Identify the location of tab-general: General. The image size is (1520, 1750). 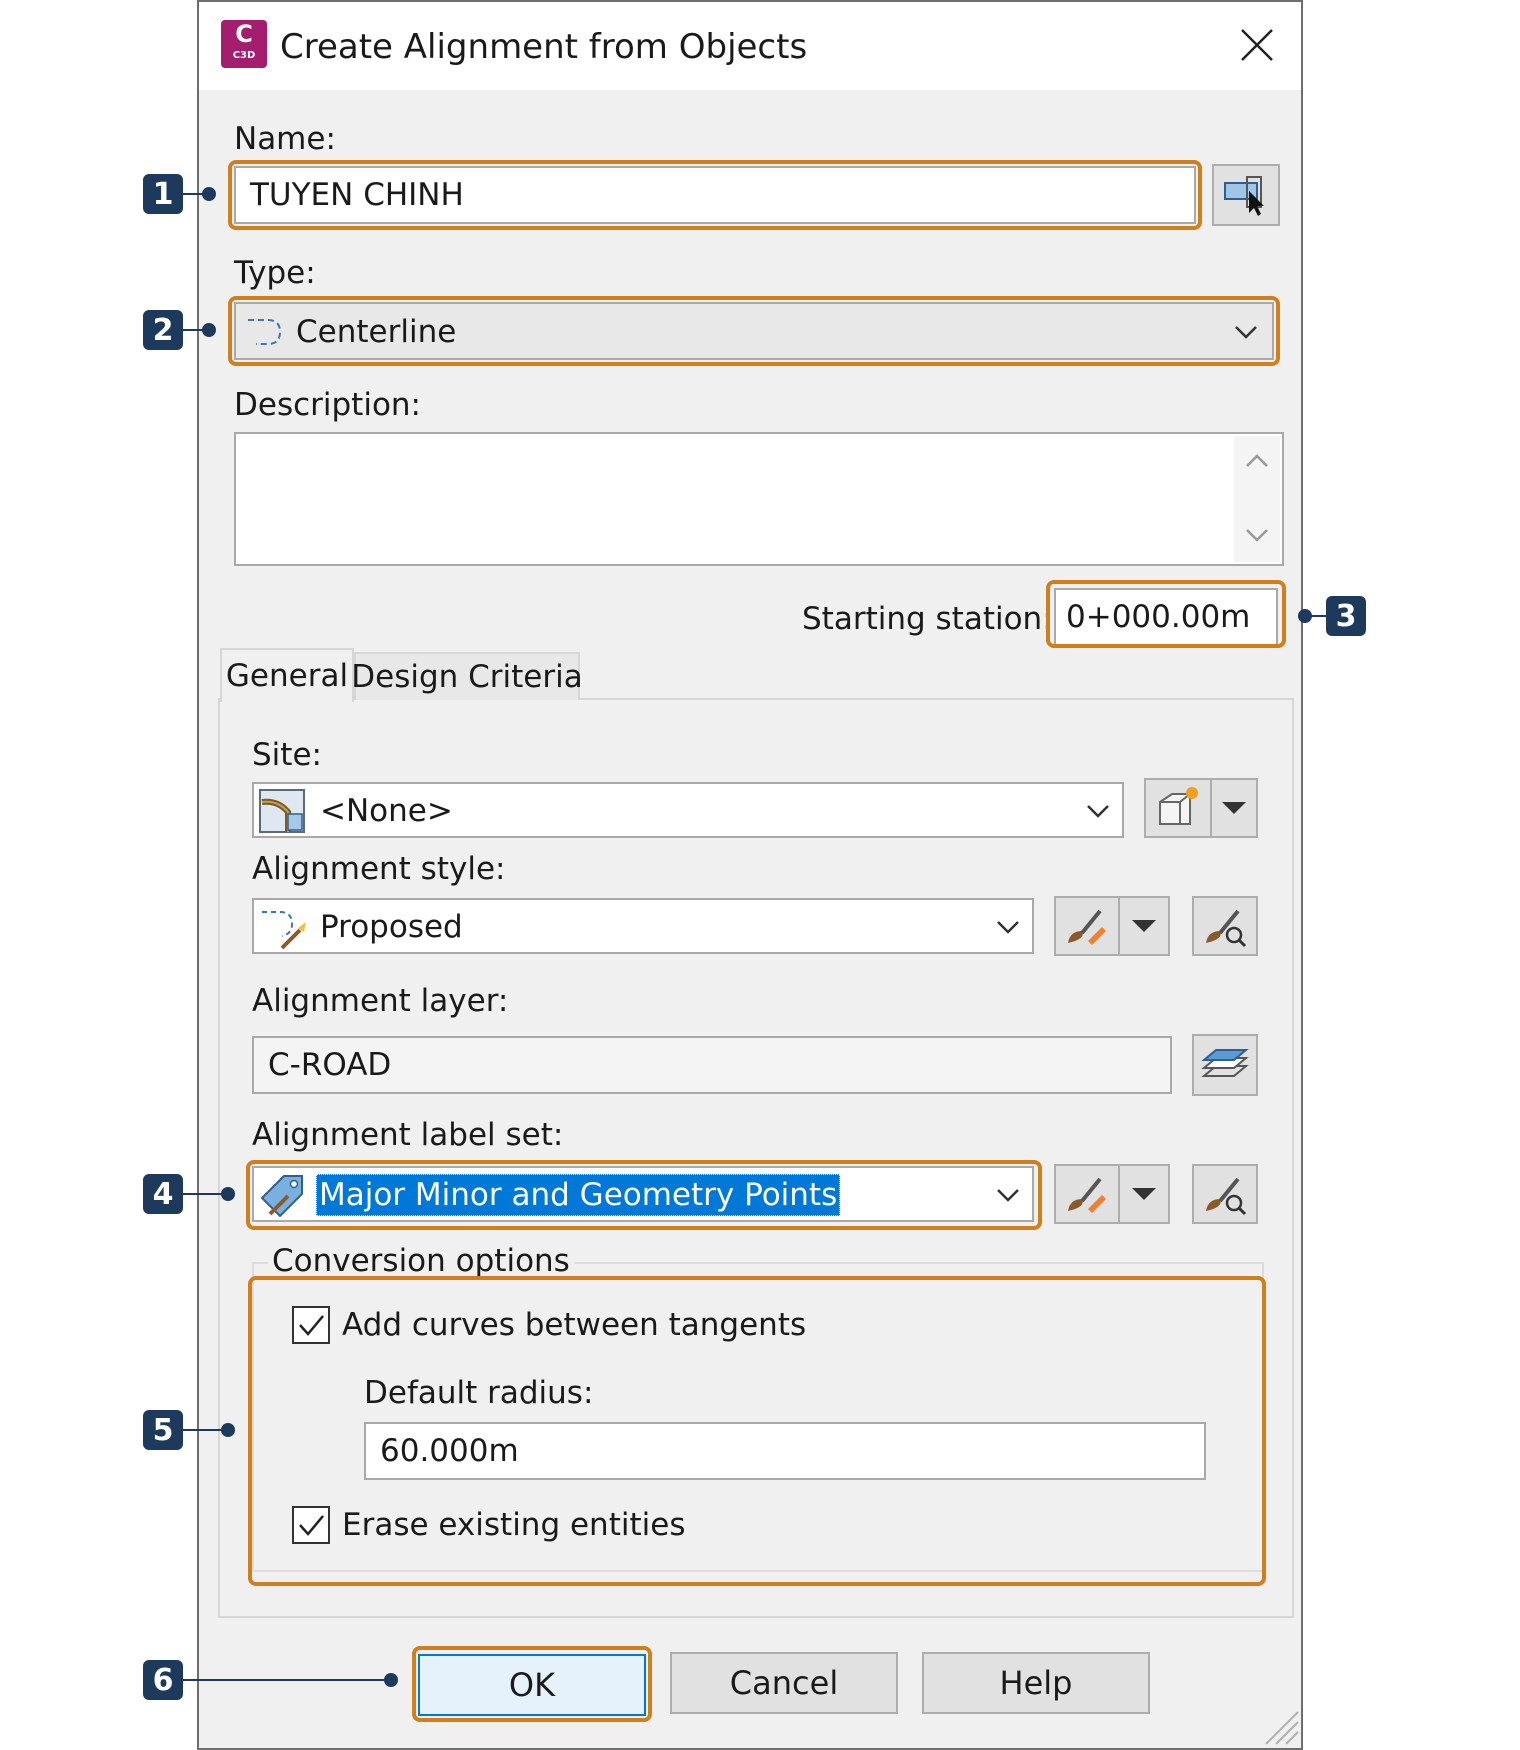
(287, 675).